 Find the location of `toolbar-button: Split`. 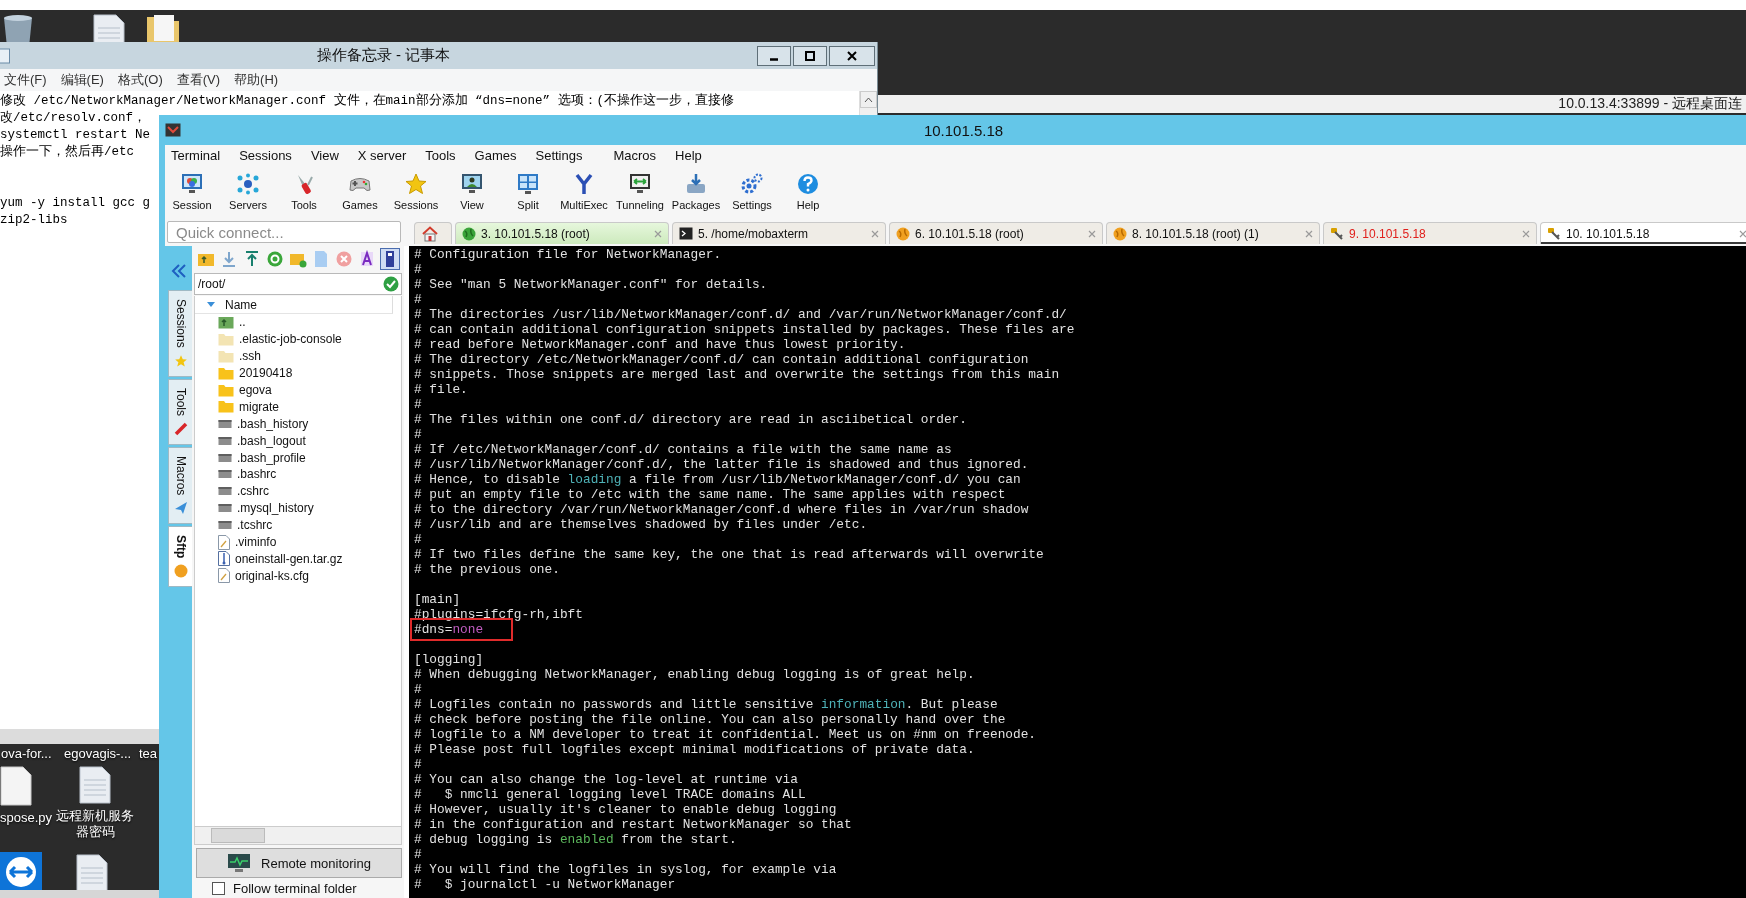

toolbar-button: Split is located at coordinates (528, 192).